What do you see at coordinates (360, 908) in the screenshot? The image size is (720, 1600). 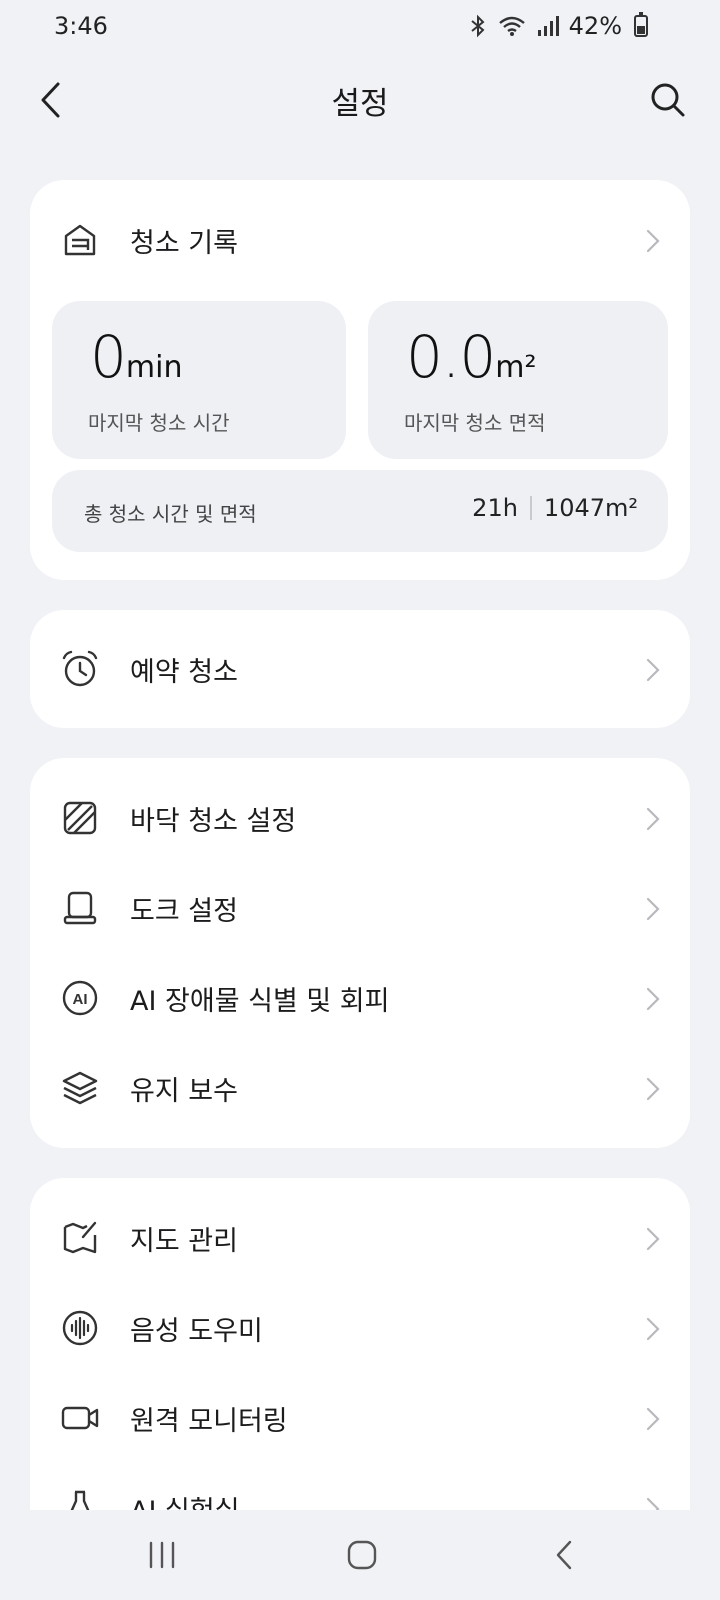 I see `dock-settings-row: 도크 설정` at bounding box center [360, 908].